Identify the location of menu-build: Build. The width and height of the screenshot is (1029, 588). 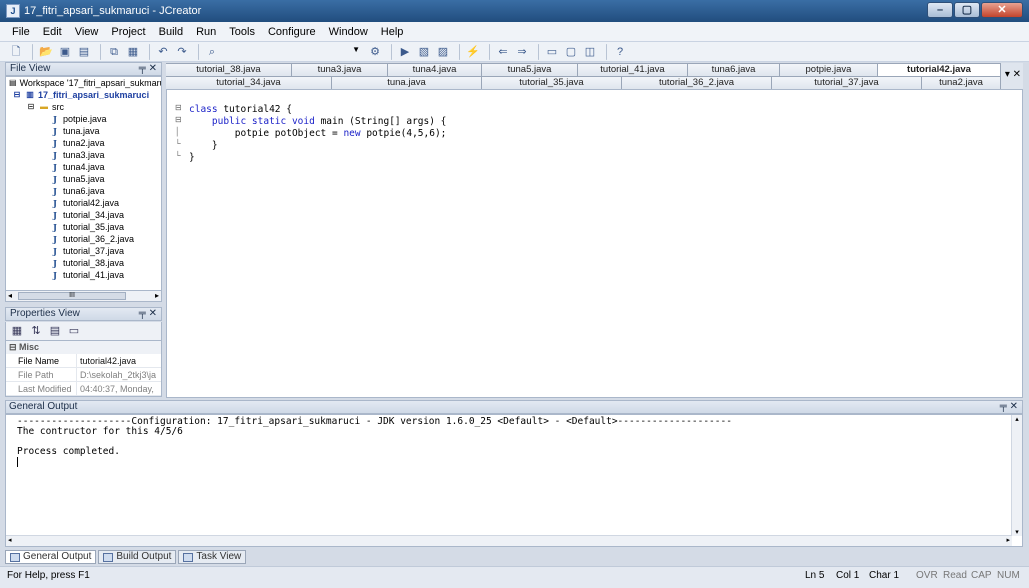
(171, 32).